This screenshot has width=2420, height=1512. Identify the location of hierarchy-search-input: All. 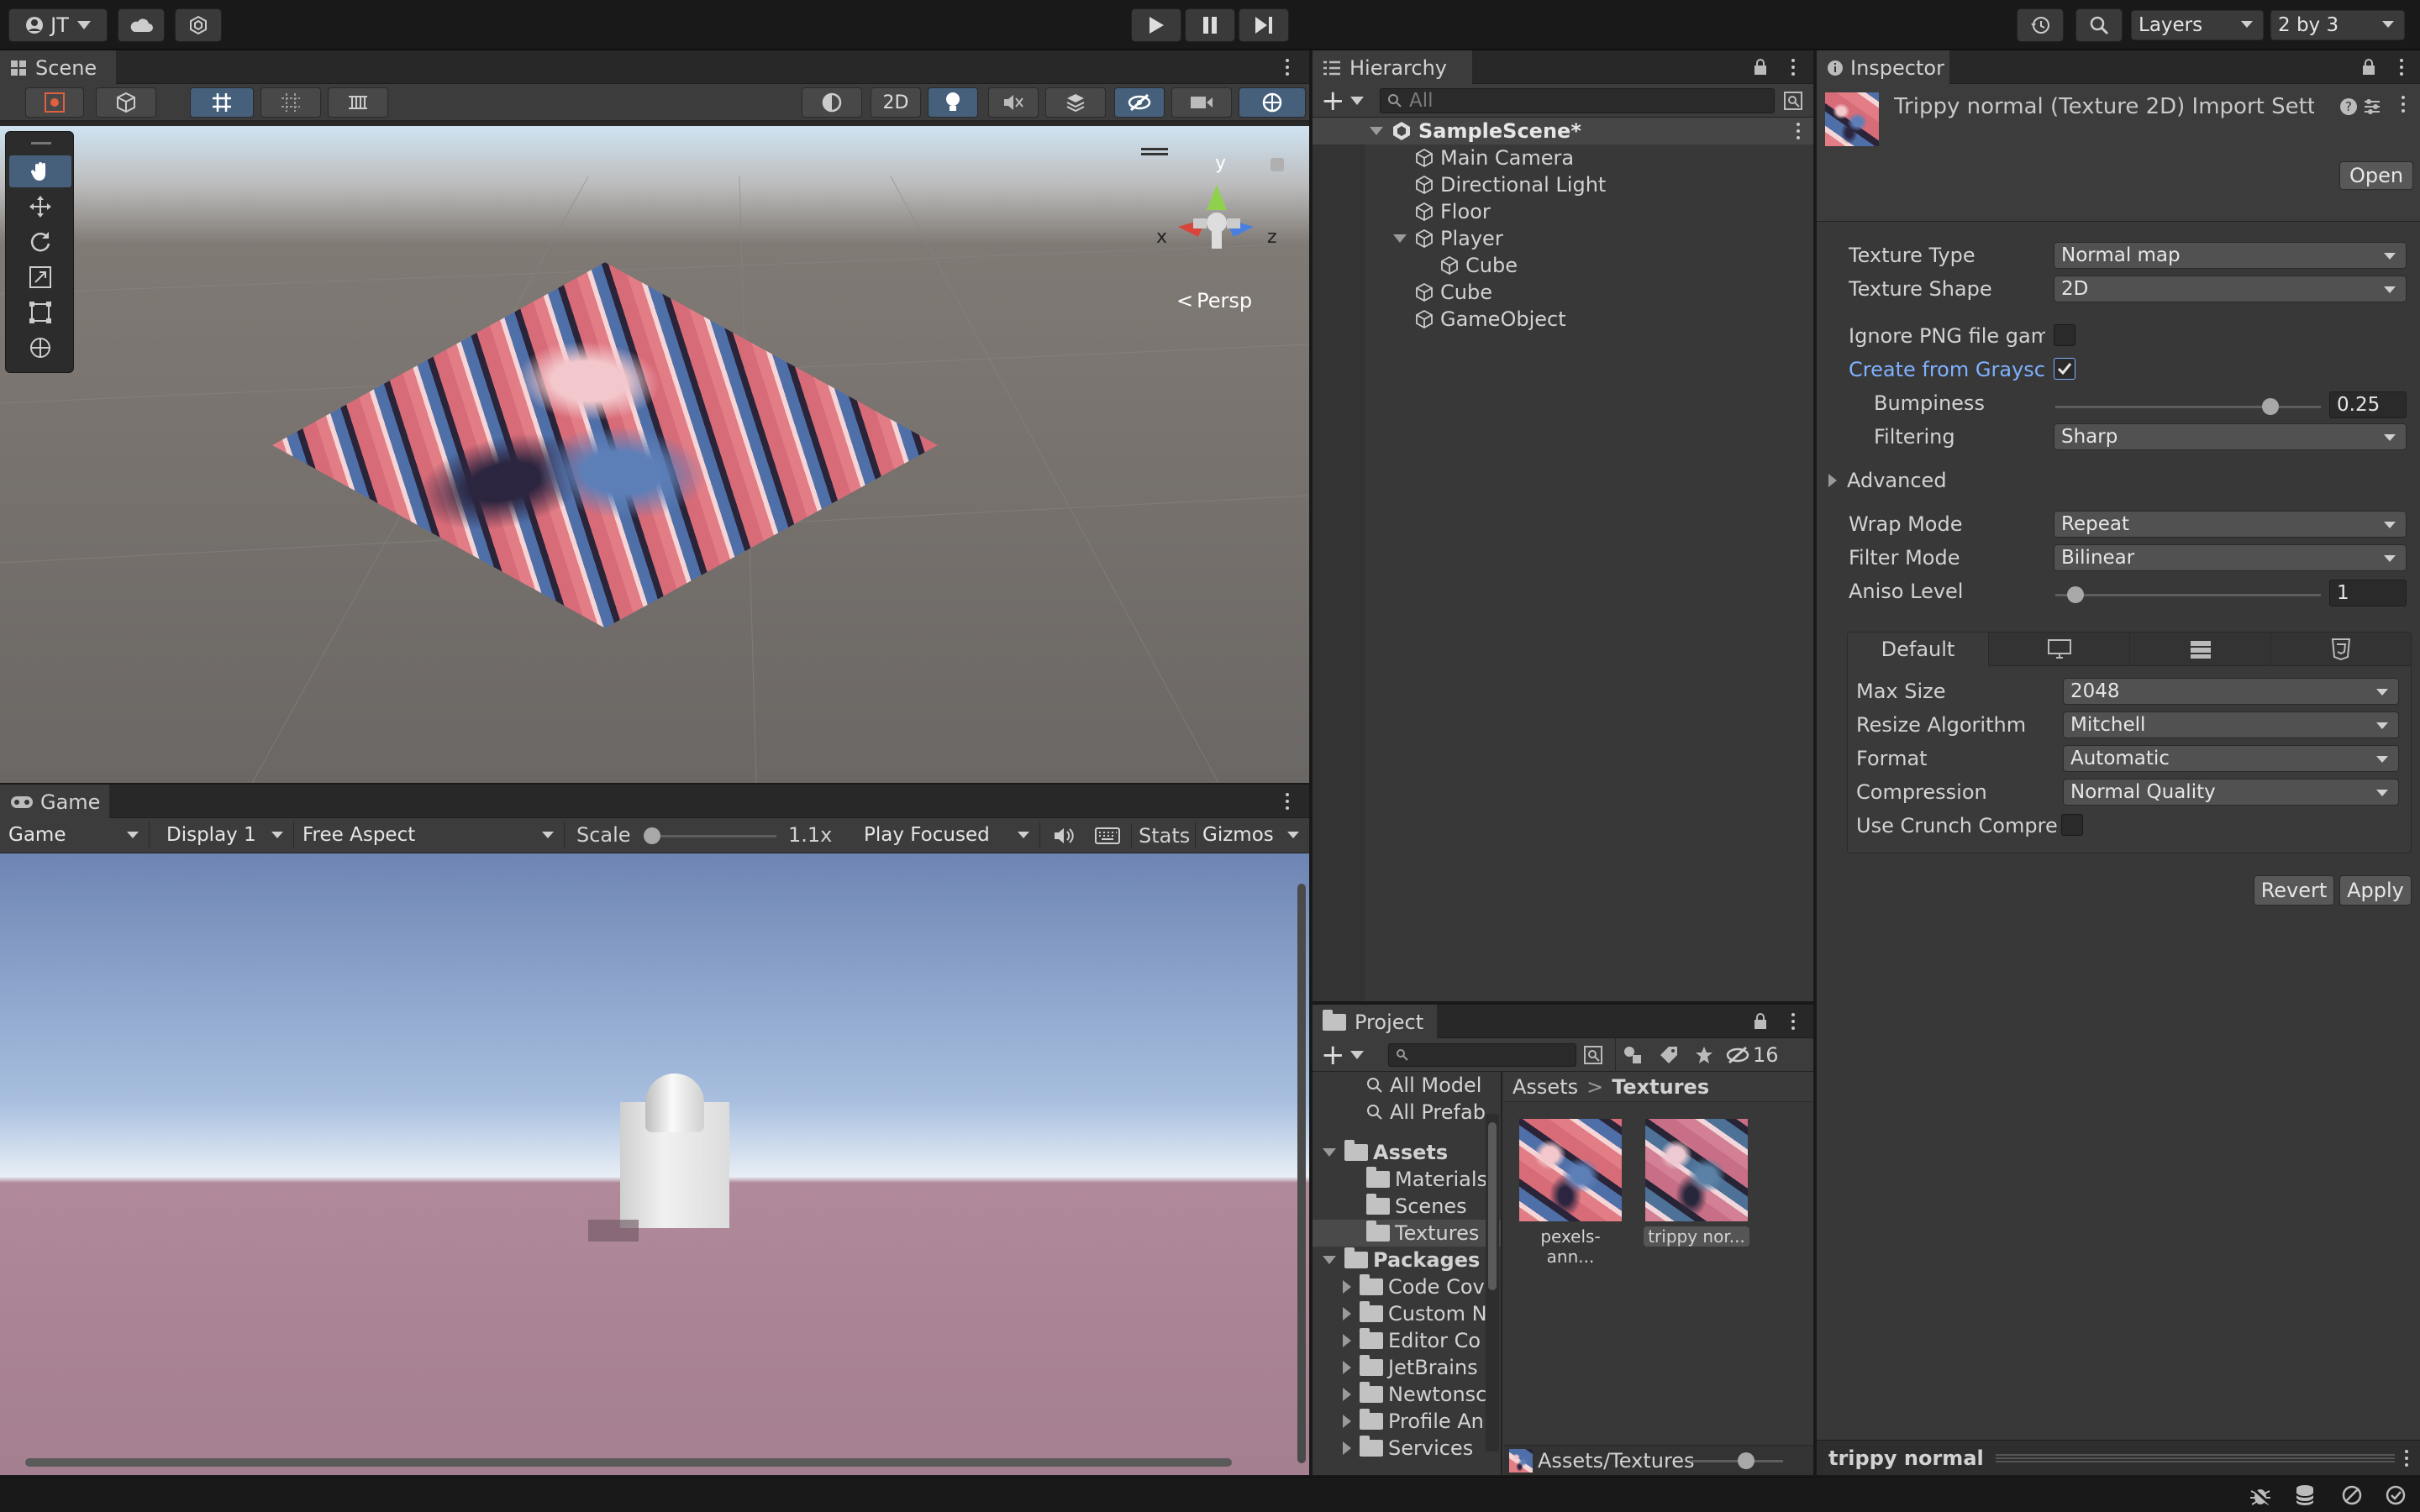
(1577, 100).